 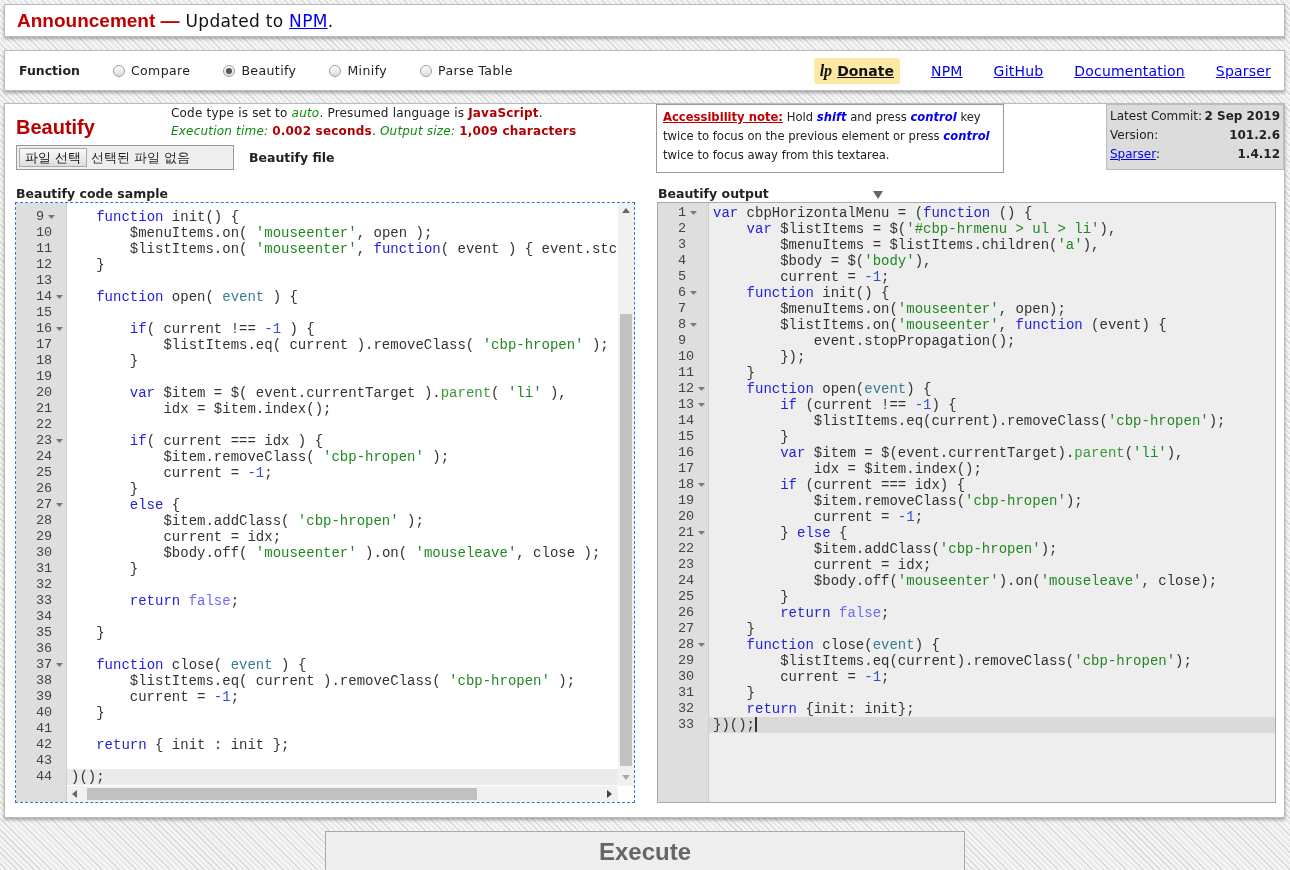 I want to click on line-number: 7, so click(x=682, y=309).